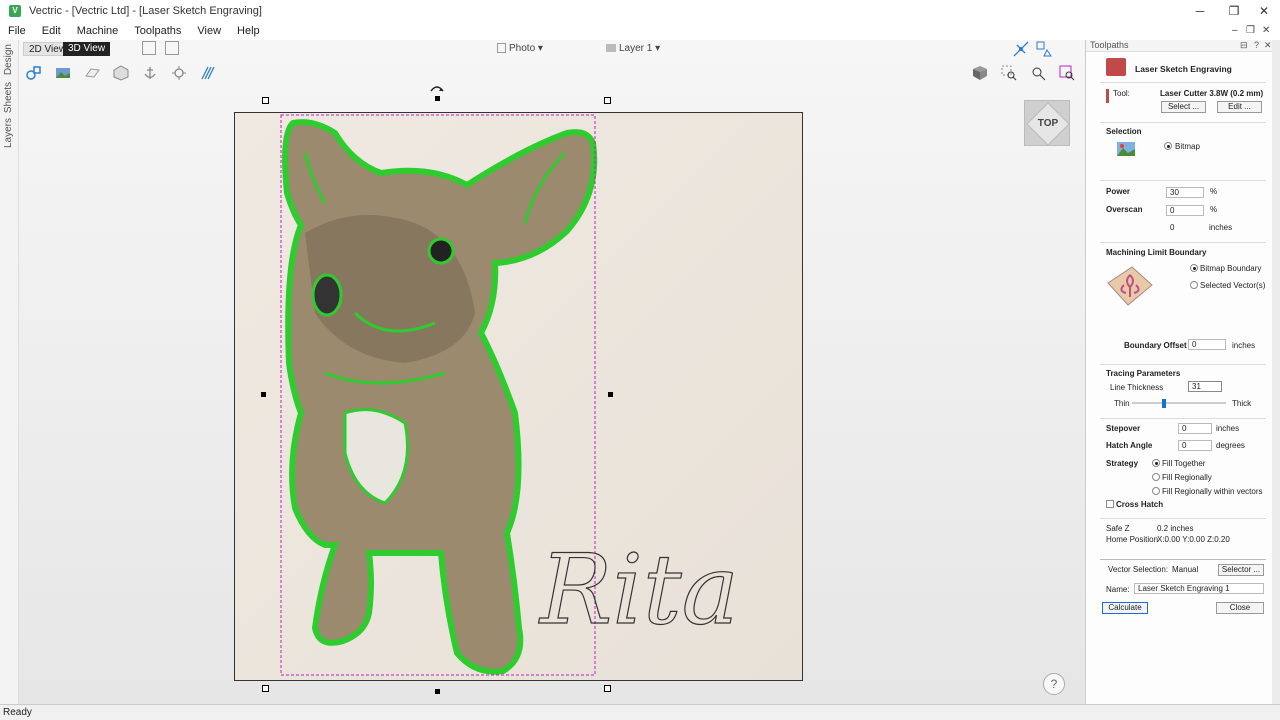  What do you see at coordinates (1235, 30) in the screenshot?
I see `mdi-minimize-icon: –` at bounding box center [1235, 30].